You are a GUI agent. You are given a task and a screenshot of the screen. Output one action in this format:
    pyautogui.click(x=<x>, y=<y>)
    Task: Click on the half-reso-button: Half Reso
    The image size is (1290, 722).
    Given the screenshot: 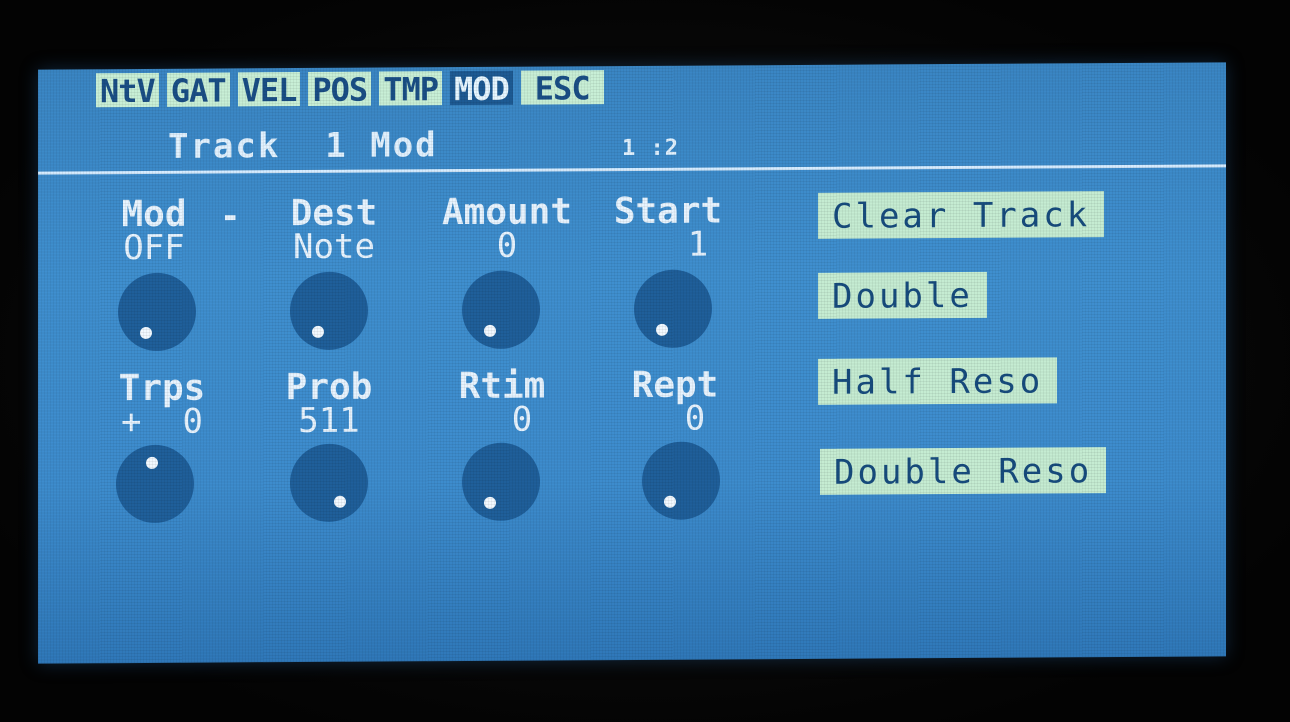 What is the action you would take?
    pyautogui.click(x=938, y=381)
    